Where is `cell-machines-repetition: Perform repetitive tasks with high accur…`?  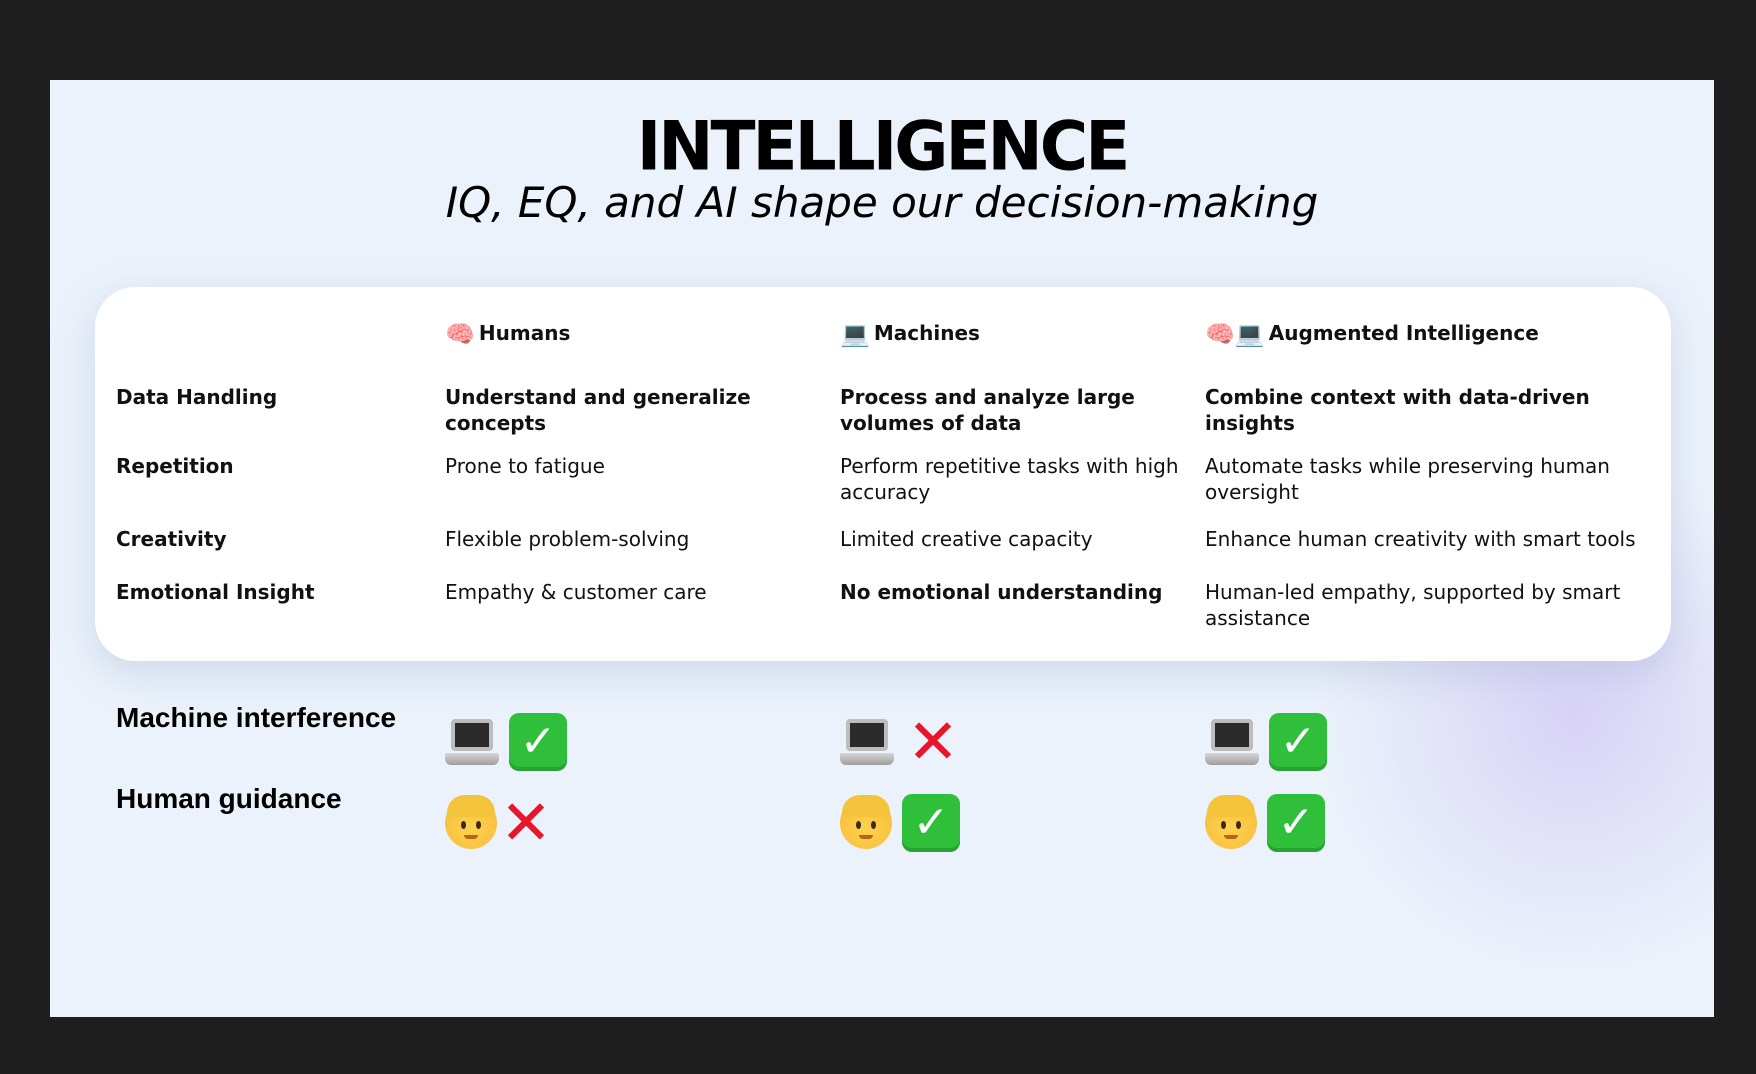 cell-machines-repetition: Perform repetitive tasks with high accur… is located at coordinates (1009, 479).